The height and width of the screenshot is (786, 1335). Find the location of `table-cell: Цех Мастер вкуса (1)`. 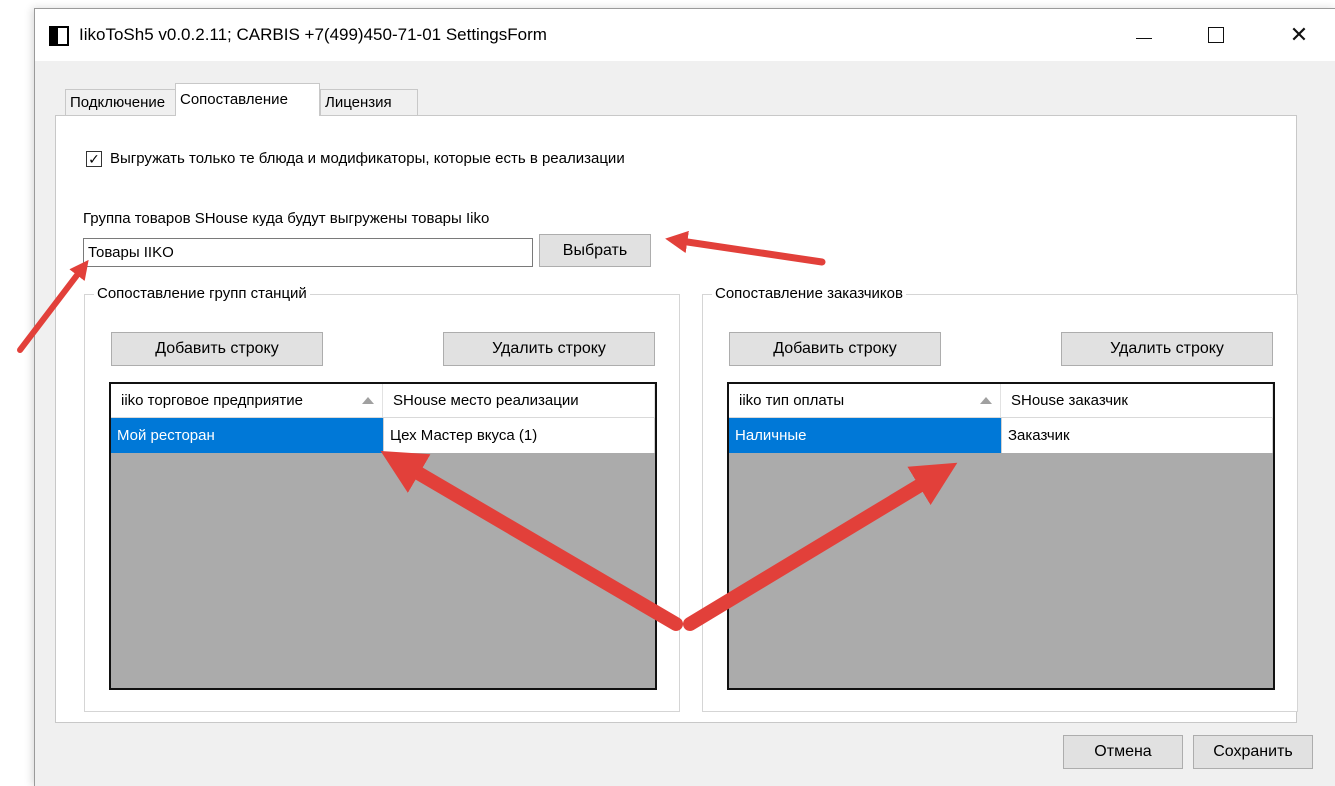

table-cell: Цех Мастер вкуса (1) is located at coordinates (519, 435).